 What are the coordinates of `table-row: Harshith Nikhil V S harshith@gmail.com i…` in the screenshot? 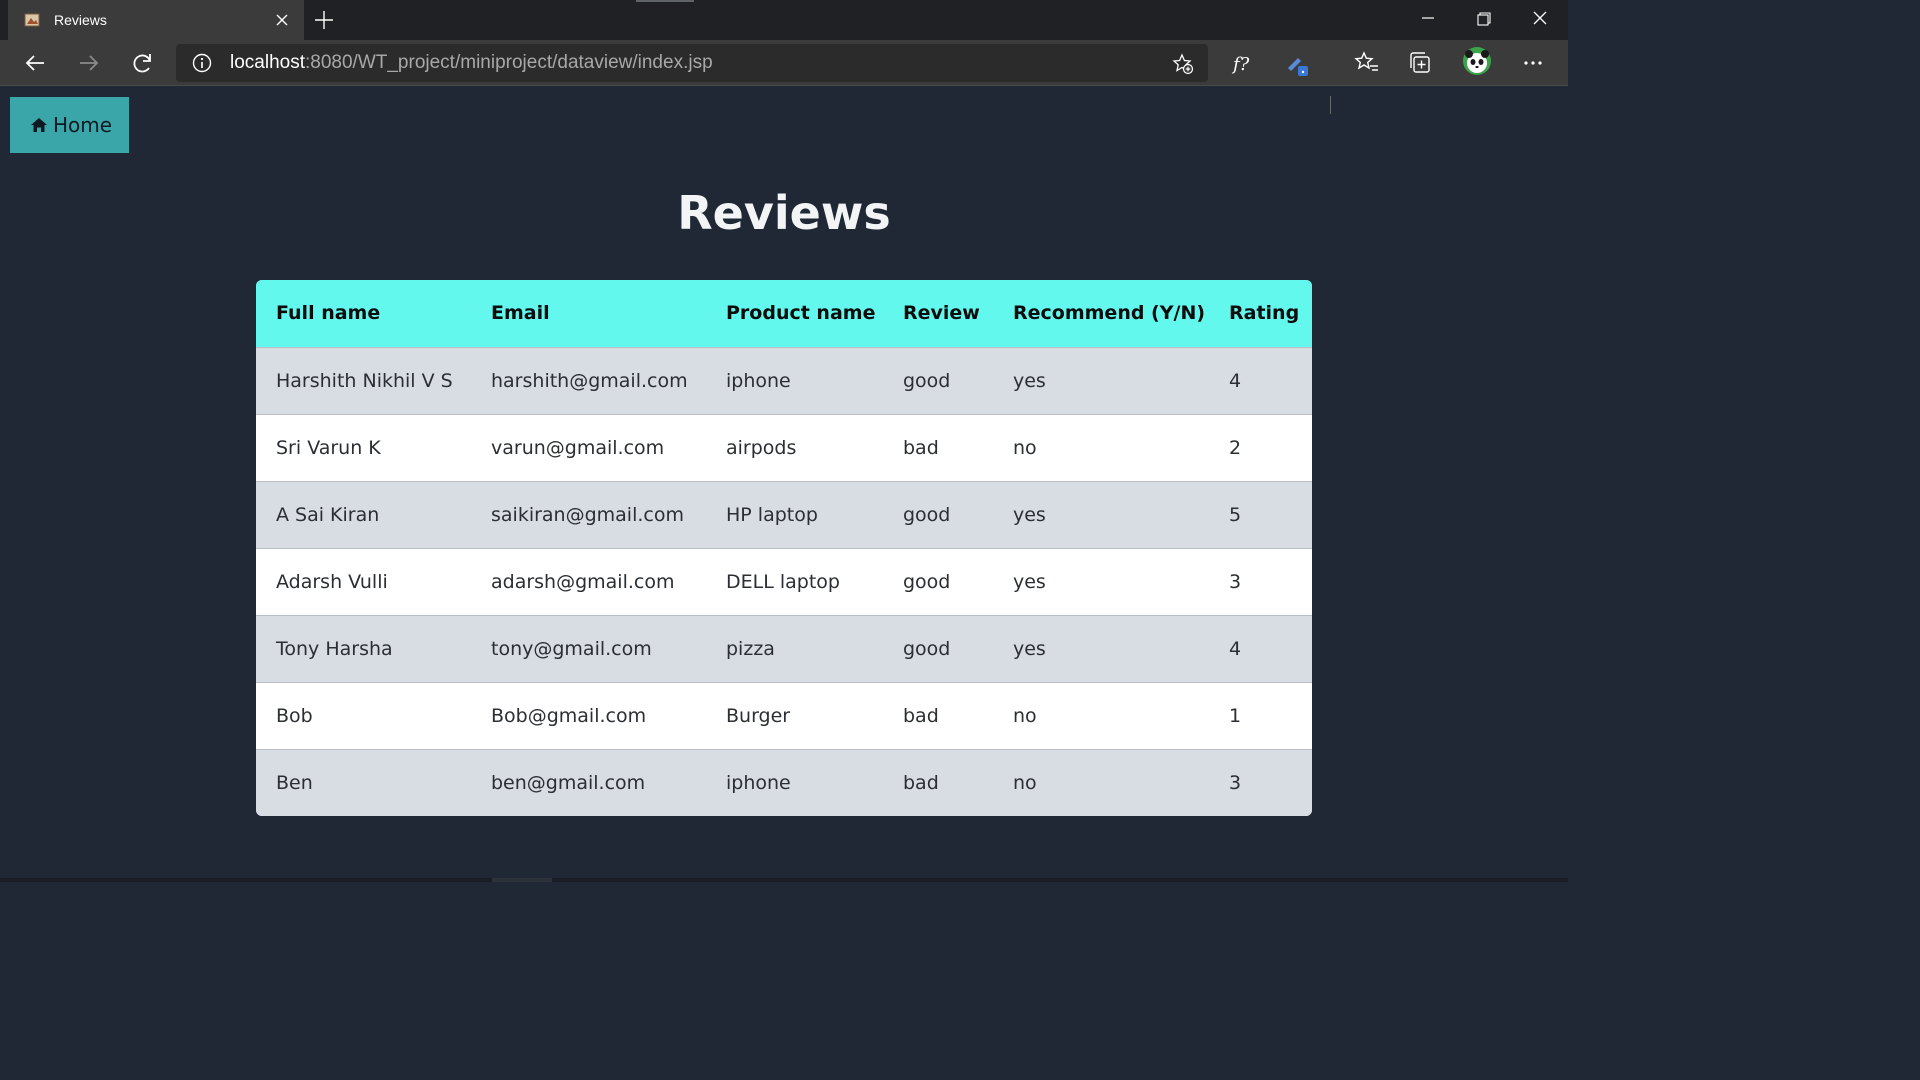 It's located at (784, 380).